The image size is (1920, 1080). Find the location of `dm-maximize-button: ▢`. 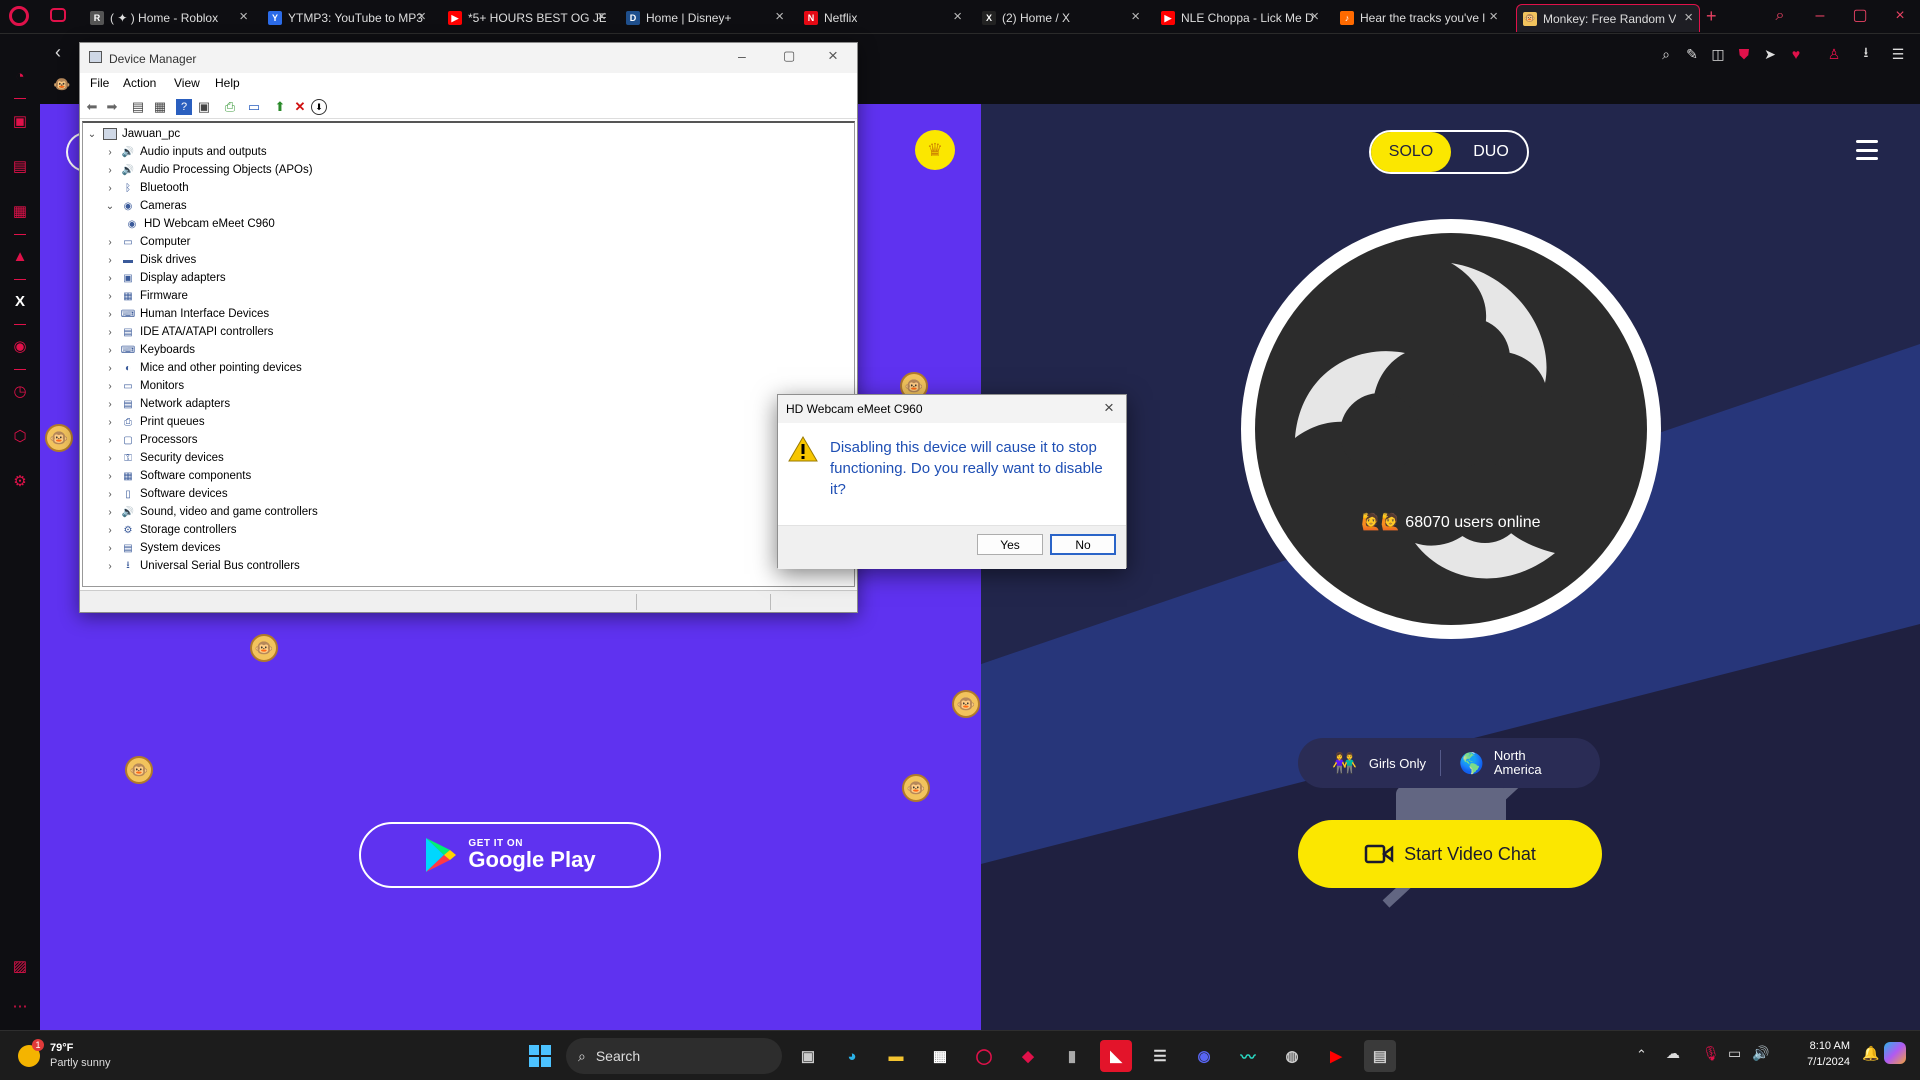

dm-maximize-button: ▢ is located at coordinates (789, 56).